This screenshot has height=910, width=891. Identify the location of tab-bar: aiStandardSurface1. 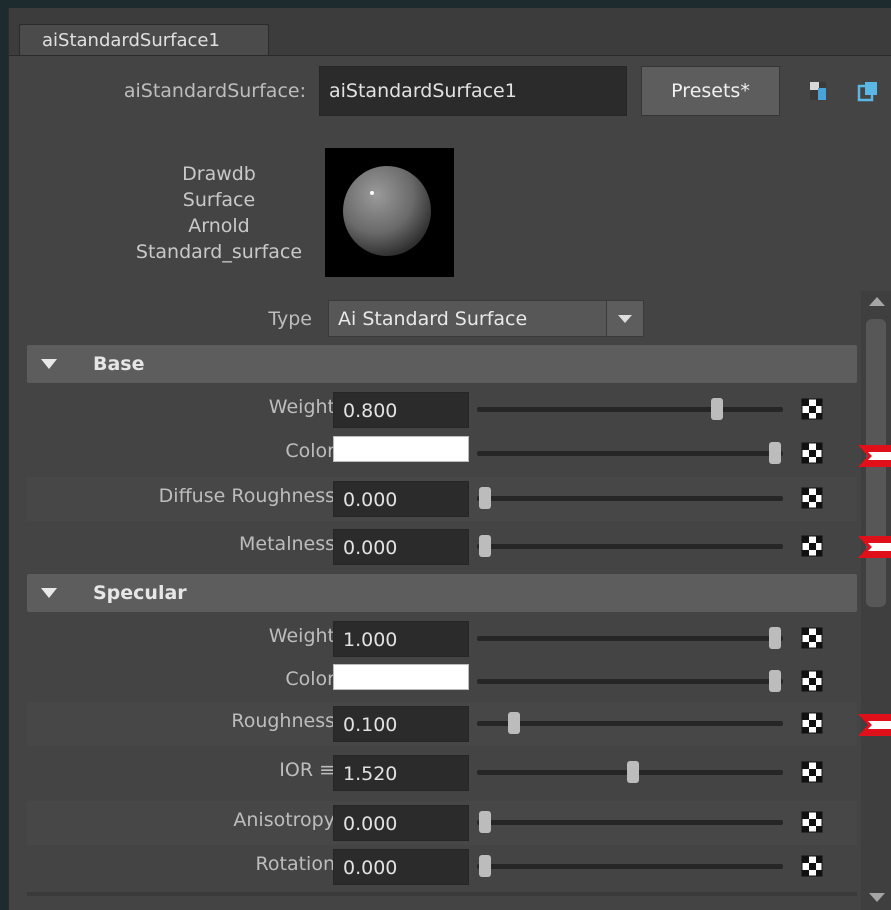
(450, 32).